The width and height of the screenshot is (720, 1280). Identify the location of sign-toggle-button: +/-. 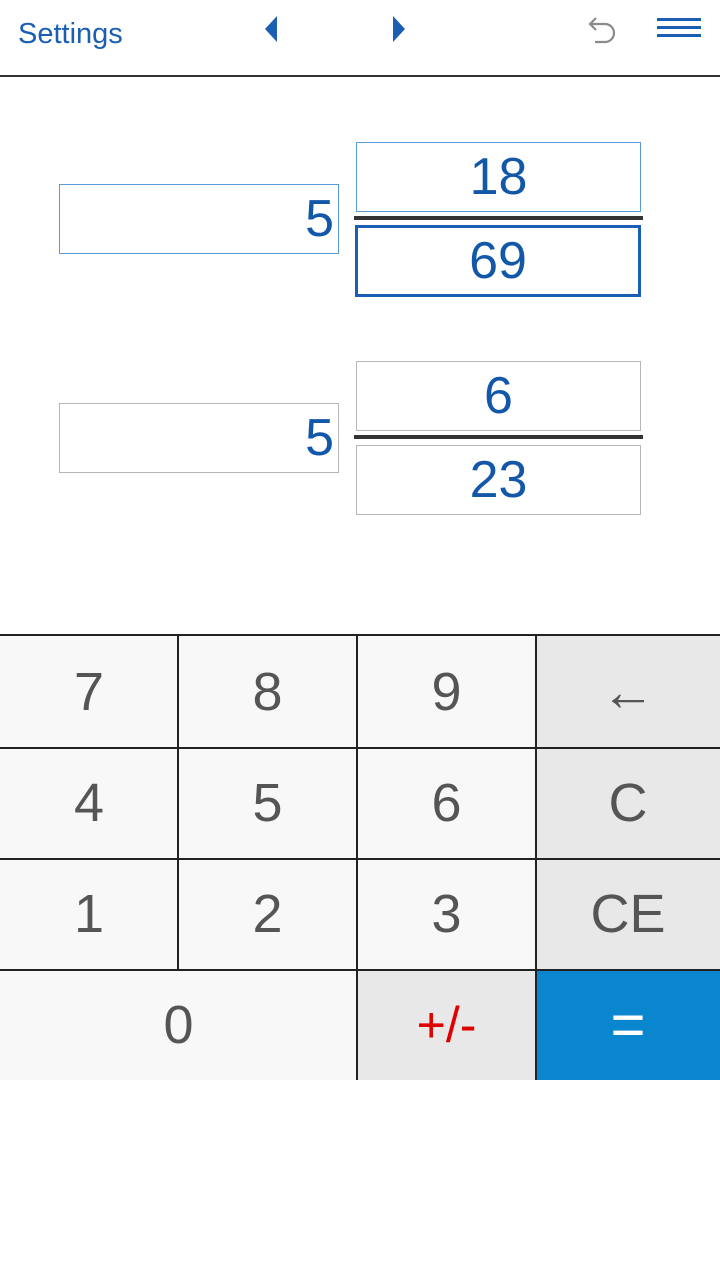
(446, 1024).